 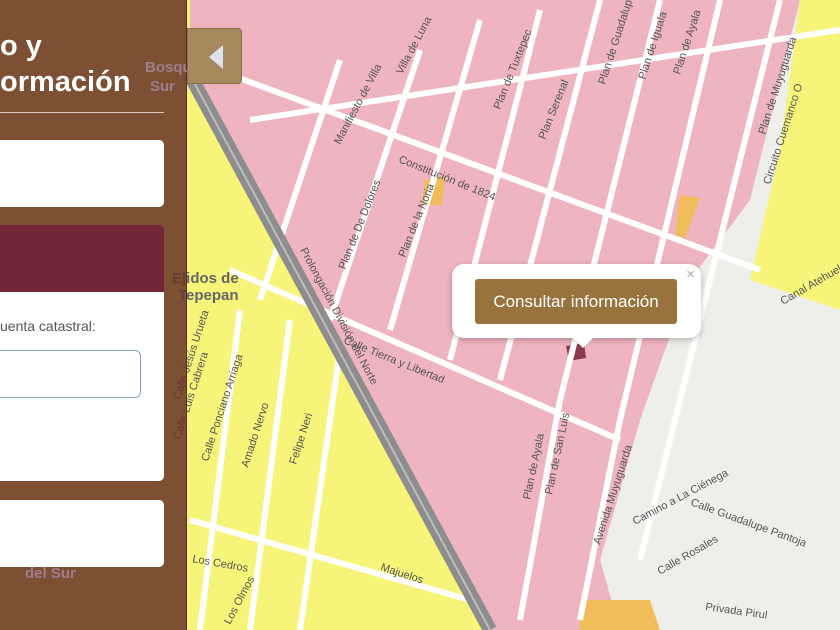 I want to click on cuenta-catastral-label: uenta catastral:, so click(x=48, y=326).